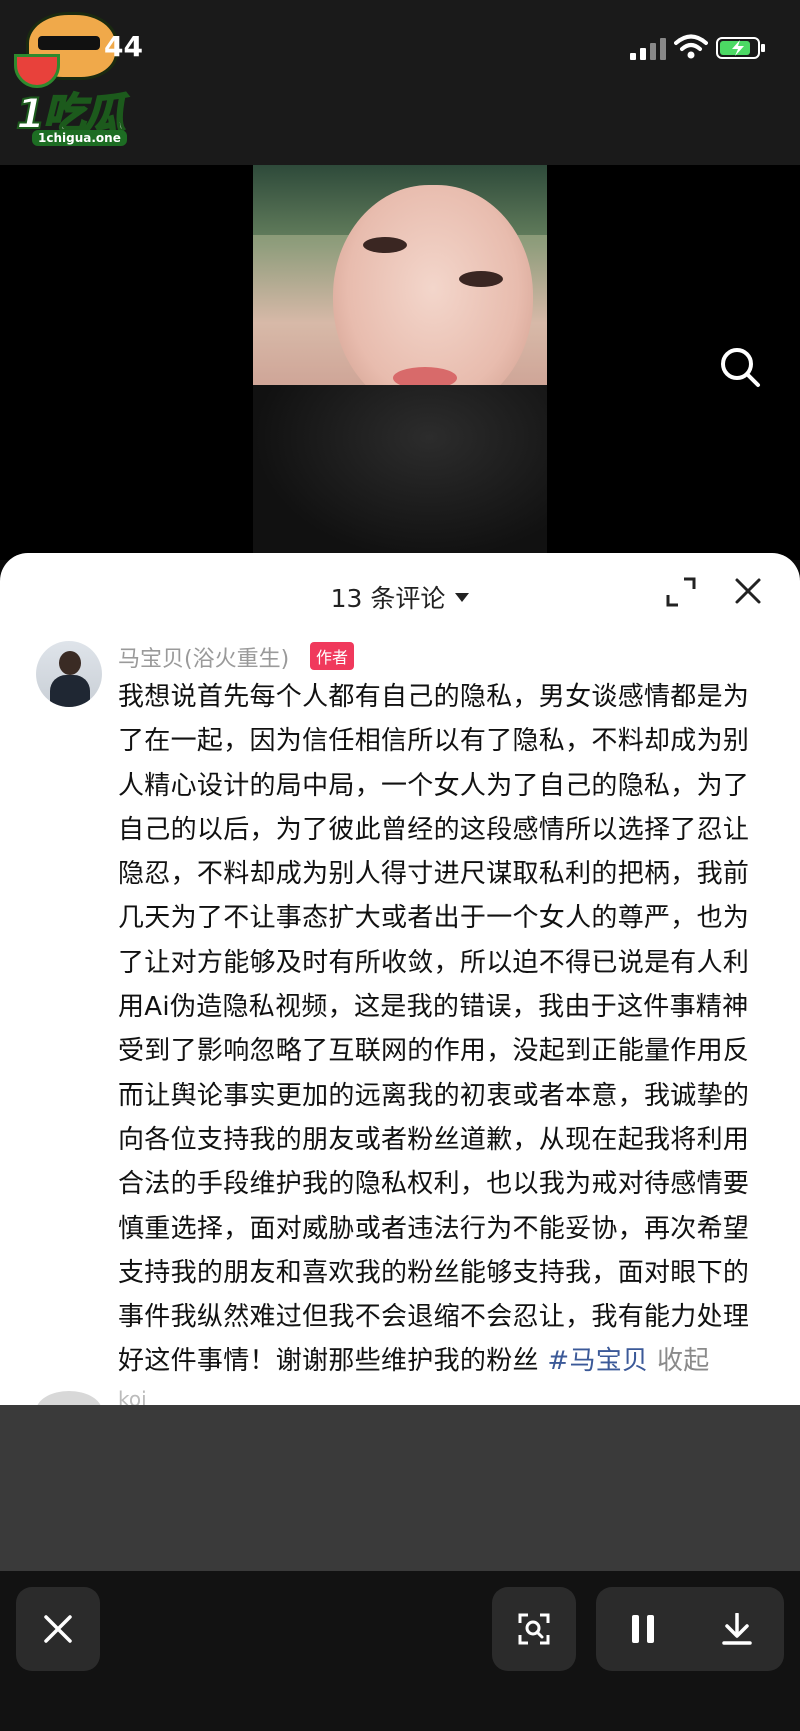 The height and width of the screenshot is (1731, 800). I want to click on video-frame, so click(400, 362).